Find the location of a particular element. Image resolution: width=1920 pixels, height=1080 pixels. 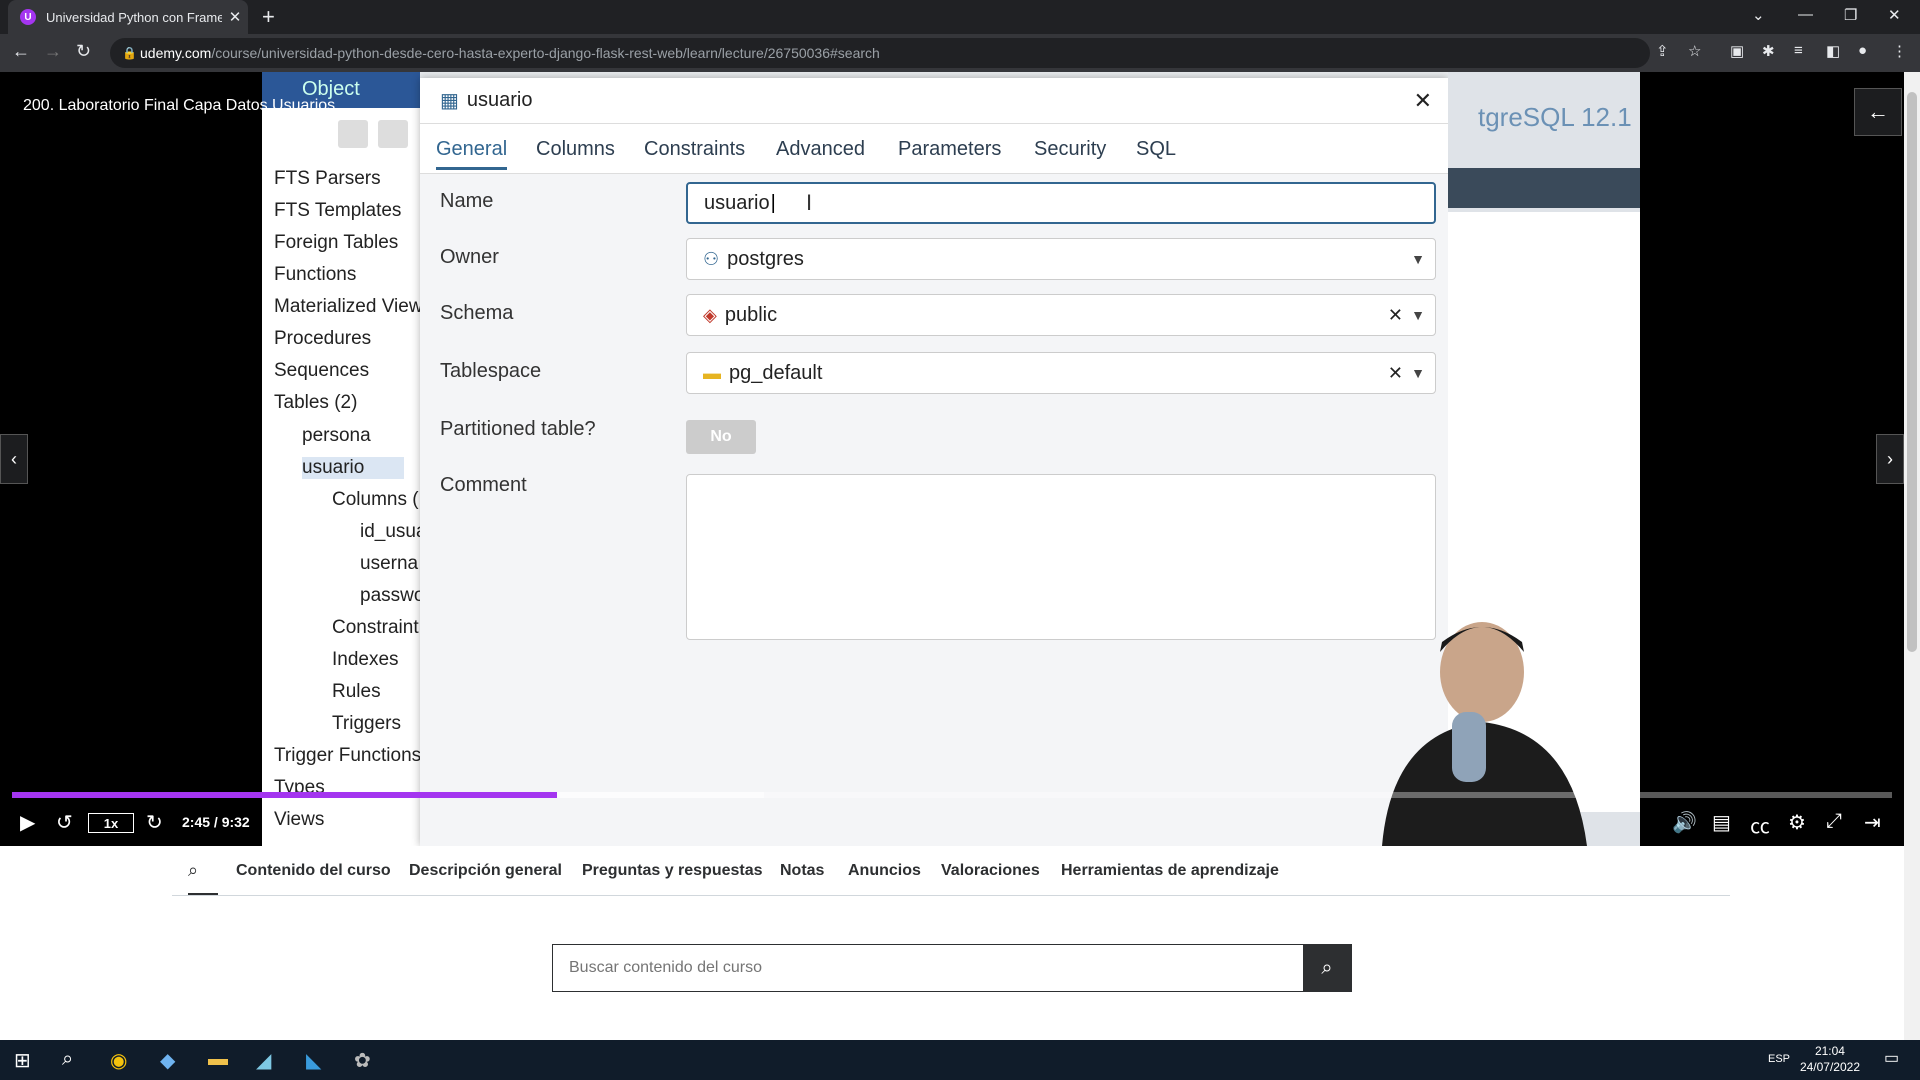

tree-item-functions: Functions is located at coordinates (315, 274).